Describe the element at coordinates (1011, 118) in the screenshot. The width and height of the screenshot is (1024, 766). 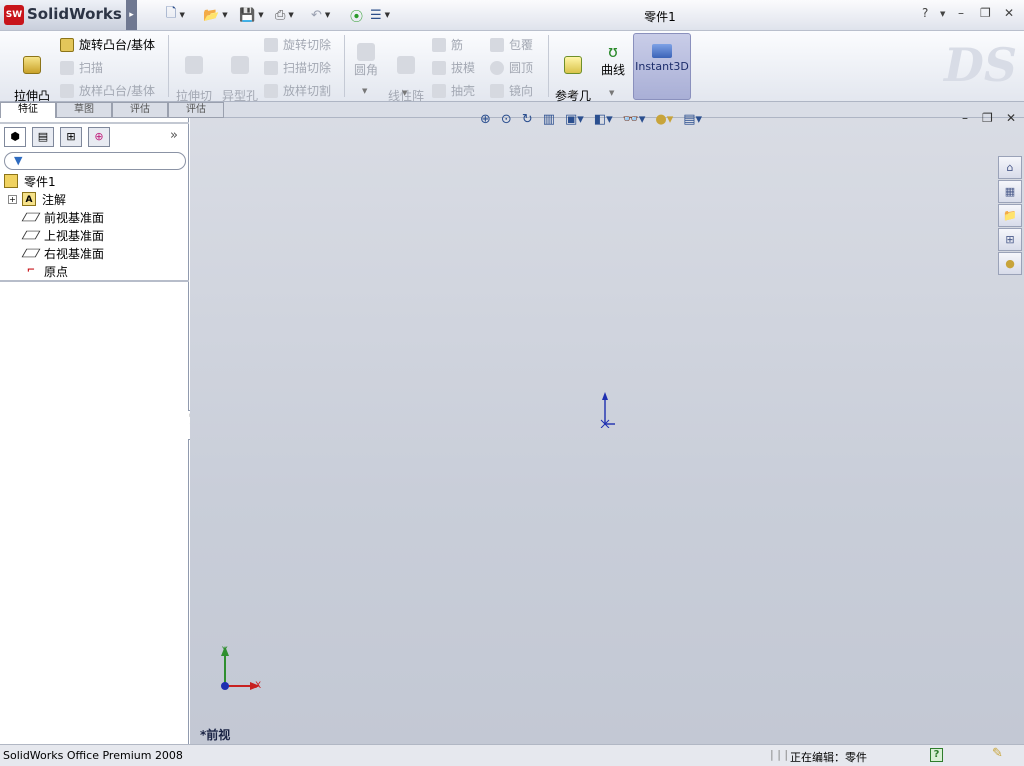
I see `viewport-close-button: ✕` at that location.